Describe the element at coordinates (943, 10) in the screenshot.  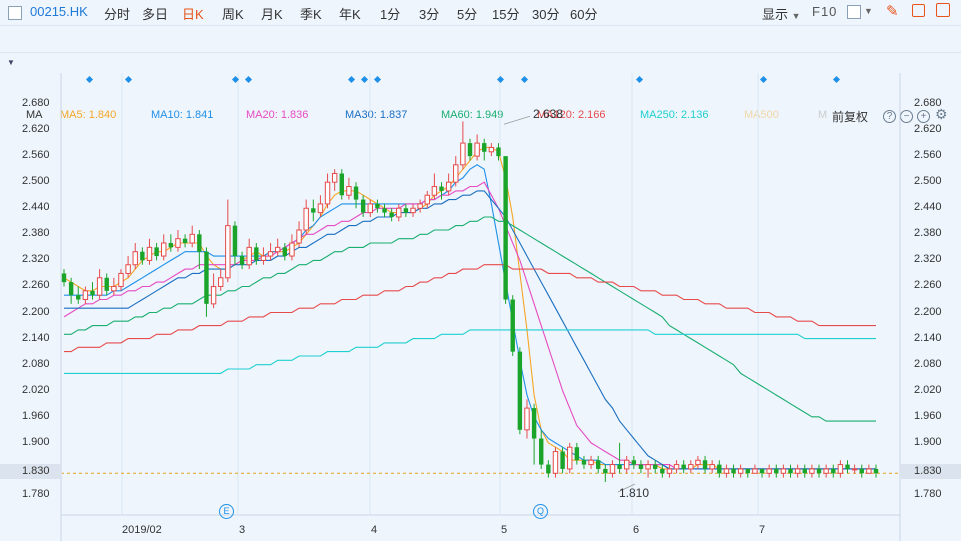
I see `expand-icon` at that location.